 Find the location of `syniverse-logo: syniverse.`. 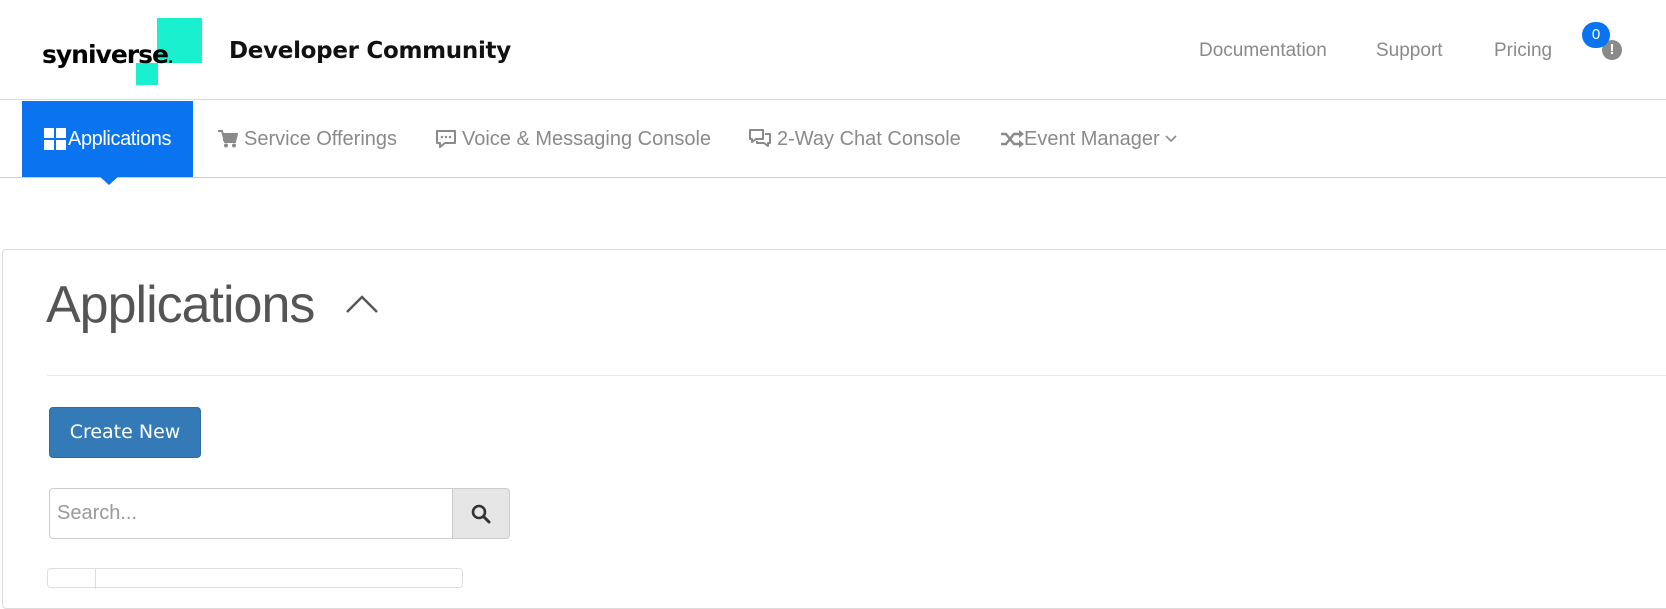

syniverse-logo: syniverse. is located at coordinates (129, 53).